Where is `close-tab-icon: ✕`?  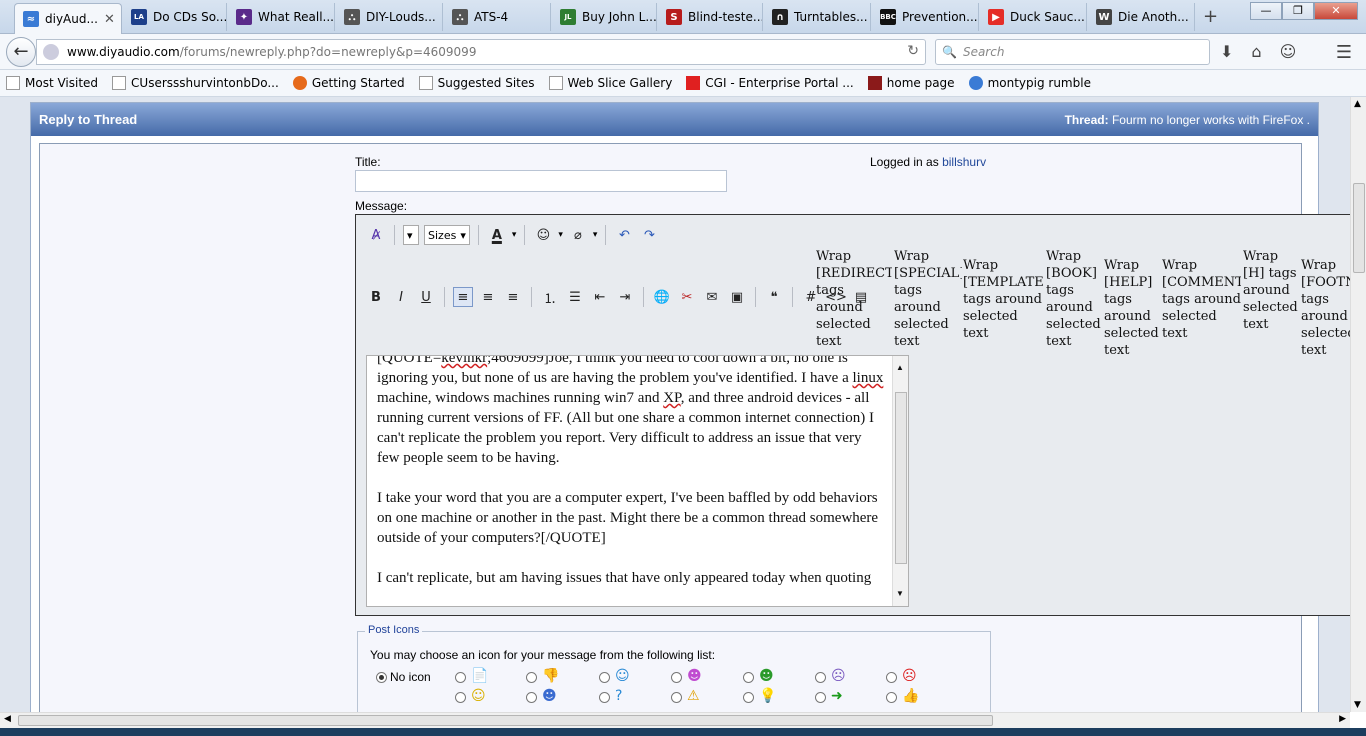
close-tab-icon: ✕ is located at coordinates (109, 19).